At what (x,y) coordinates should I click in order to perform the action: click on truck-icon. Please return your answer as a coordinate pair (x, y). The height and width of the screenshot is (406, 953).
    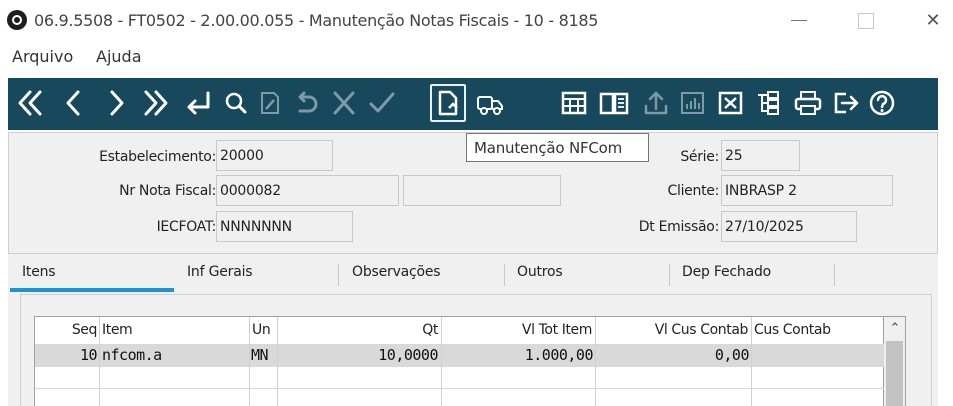
    Looking at the image, I should click on (490, 103).